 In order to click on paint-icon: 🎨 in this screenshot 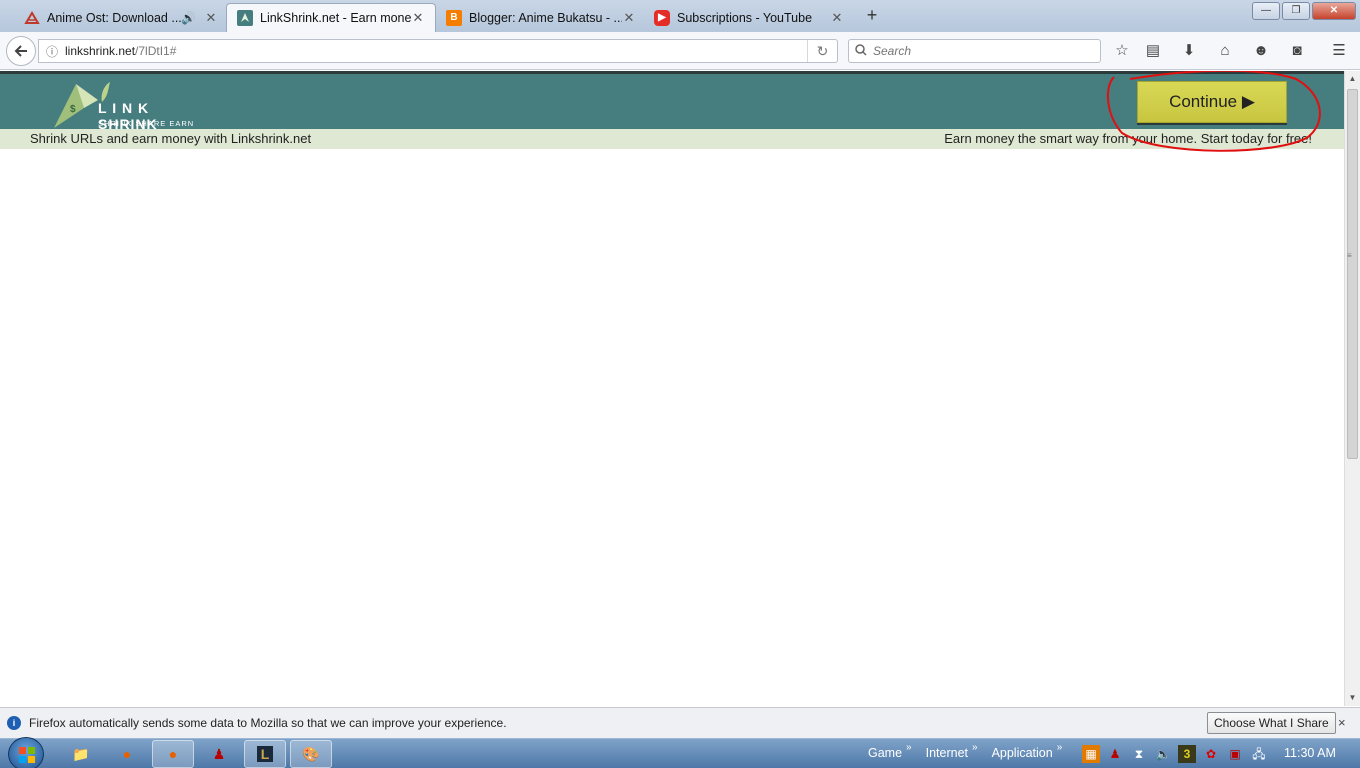, I will do `click(311, 753)`.